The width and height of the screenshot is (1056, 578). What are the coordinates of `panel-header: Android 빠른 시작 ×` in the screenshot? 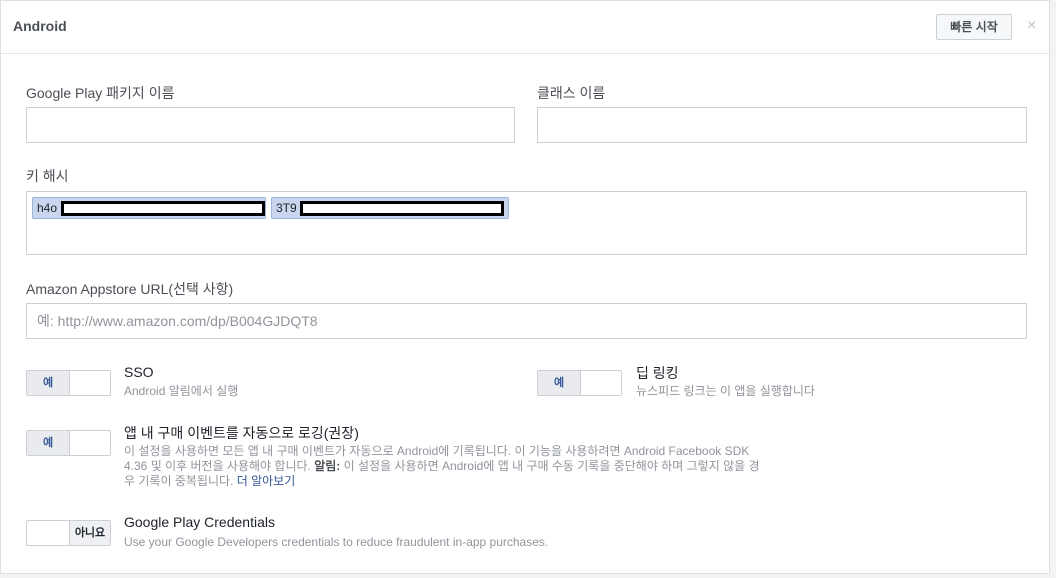 It's located at (525, 27).